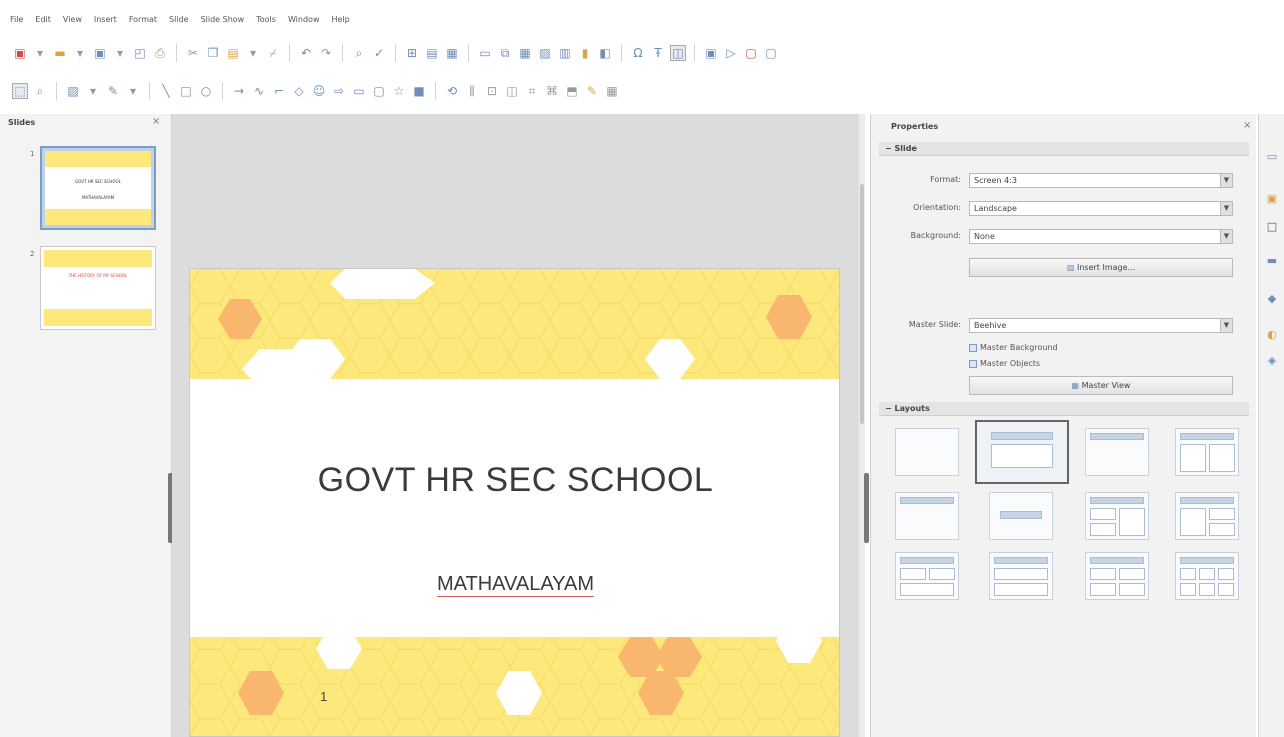 This screenshot has height=737, width=1284. Describe the element at coordinates (100, 53) in the screenshot. I see `save-icon: ▣` at that location.